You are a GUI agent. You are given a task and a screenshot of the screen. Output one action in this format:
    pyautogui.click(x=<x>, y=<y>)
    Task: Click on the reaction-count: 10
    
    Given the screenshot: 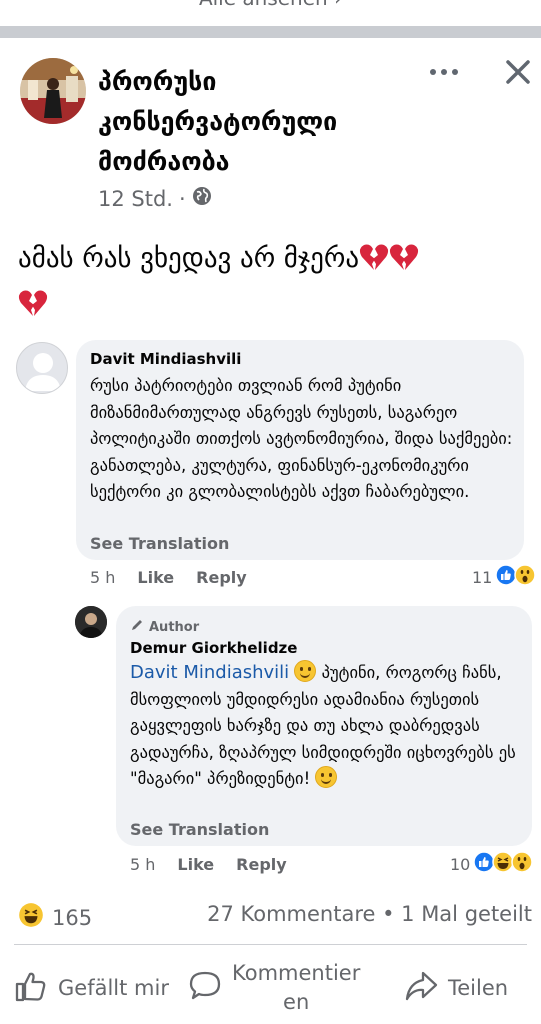 What is the action you would take?
    pyautogui.click(x=460, y=864)
    